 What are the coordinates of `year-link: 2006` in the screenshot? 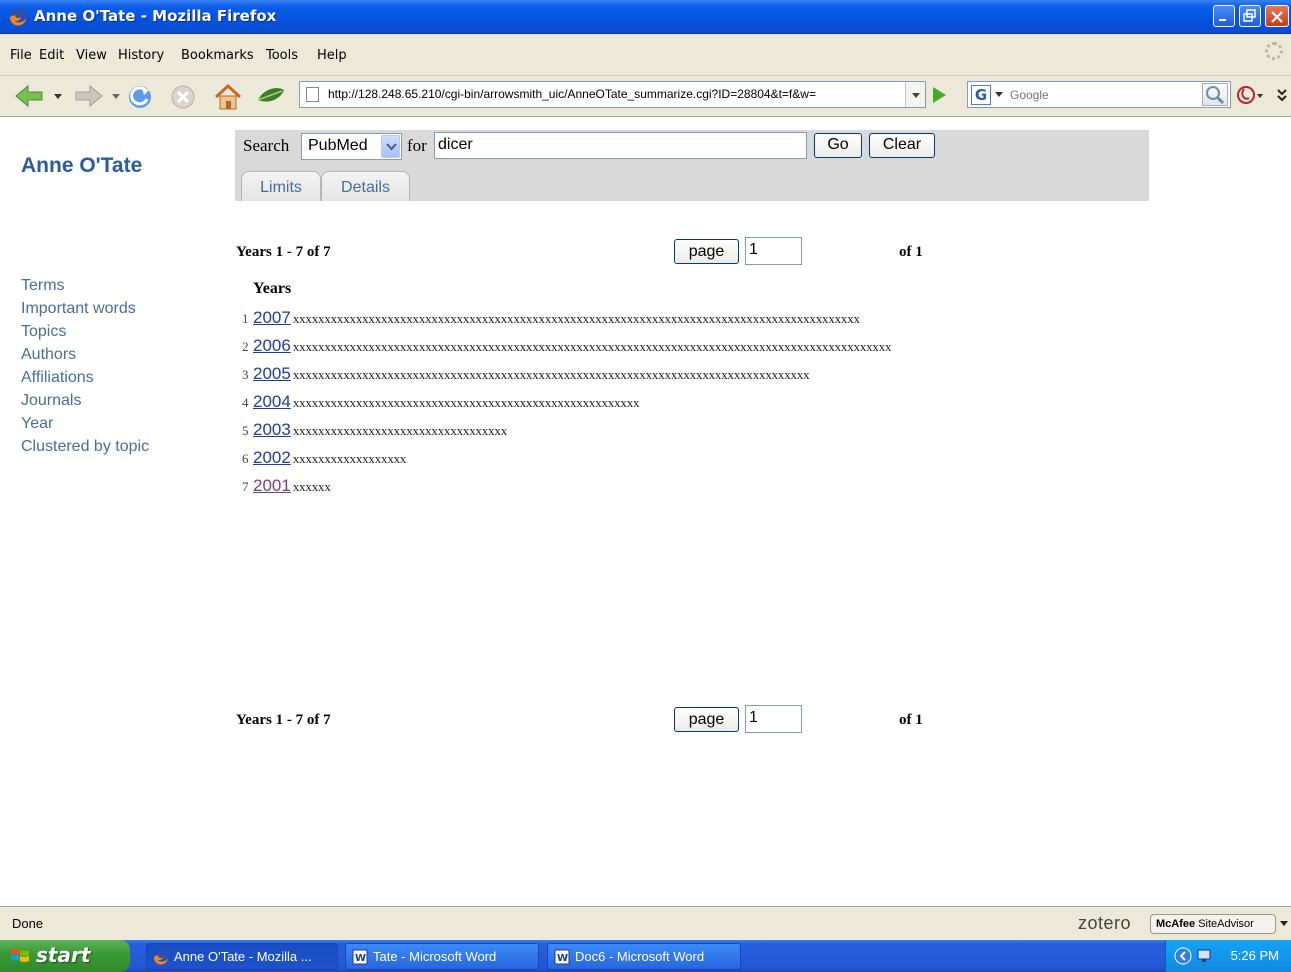 It's located at (272, 345).